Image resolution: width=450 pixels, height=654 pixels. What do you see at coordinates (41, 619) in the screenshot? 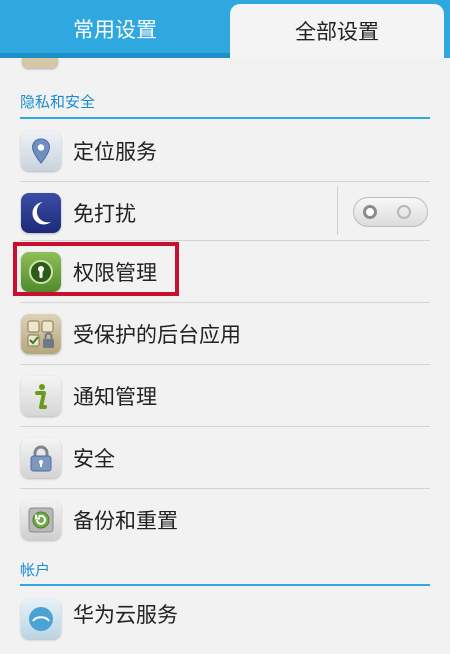
I see `cloud-icon` at bounding box center [41, 619].